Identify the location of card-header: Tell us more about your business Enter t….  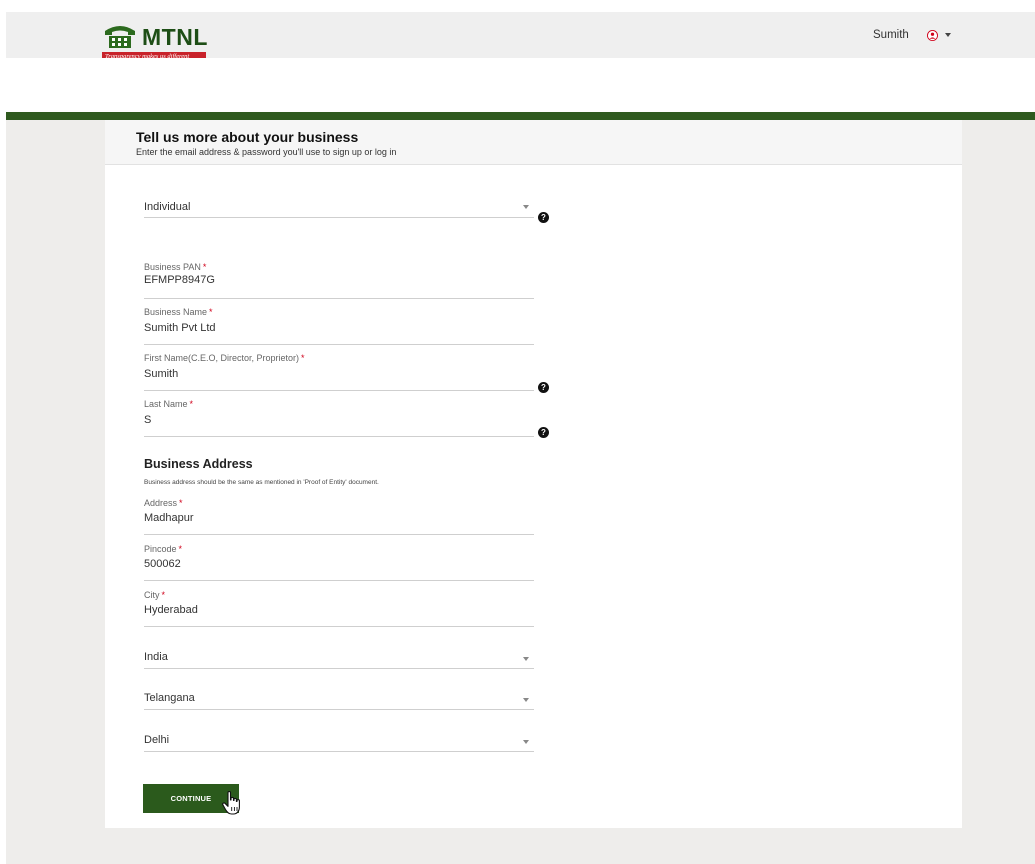
(533, 142).